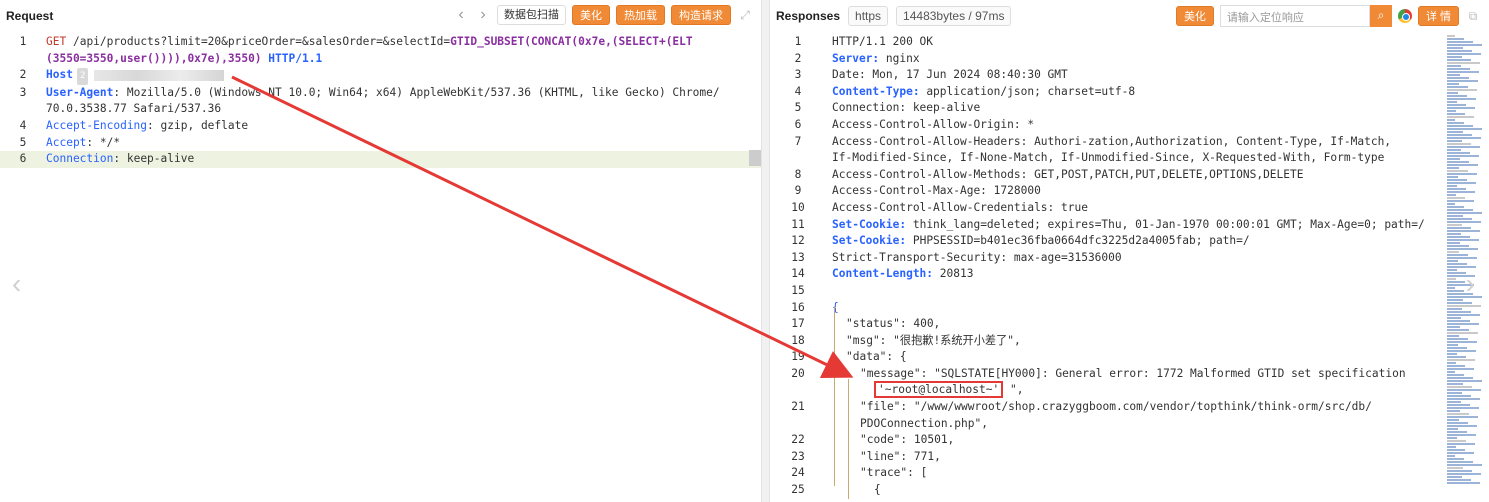  What do you see at coordinates (1473, 16) in the screenshot?
I see `clipboard-icon: ⧉` at bounding box center [1473, 16].